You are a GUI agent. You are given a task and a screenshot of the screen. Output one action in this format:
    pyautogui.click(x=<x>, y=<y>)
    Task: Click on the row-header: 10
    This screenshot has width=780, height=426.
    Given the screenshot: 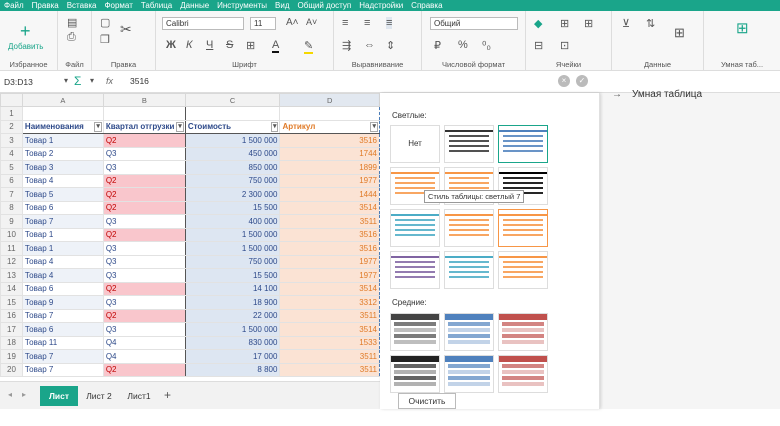 What is the action you would take?
    pyautogui.click(x=11, y=234)
    